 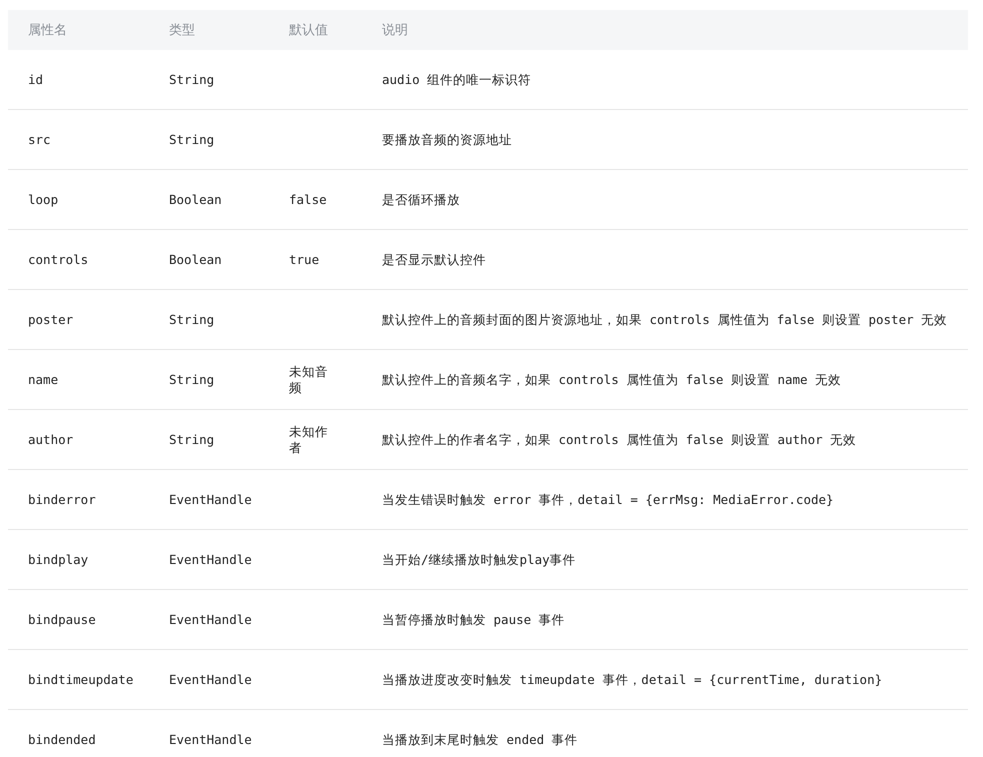 What do you see at coordinates (473, 619) in the screenshot?
I see `table-cell: 当暂停播放时触发 pause 事件` at bounding box center [473, 619].